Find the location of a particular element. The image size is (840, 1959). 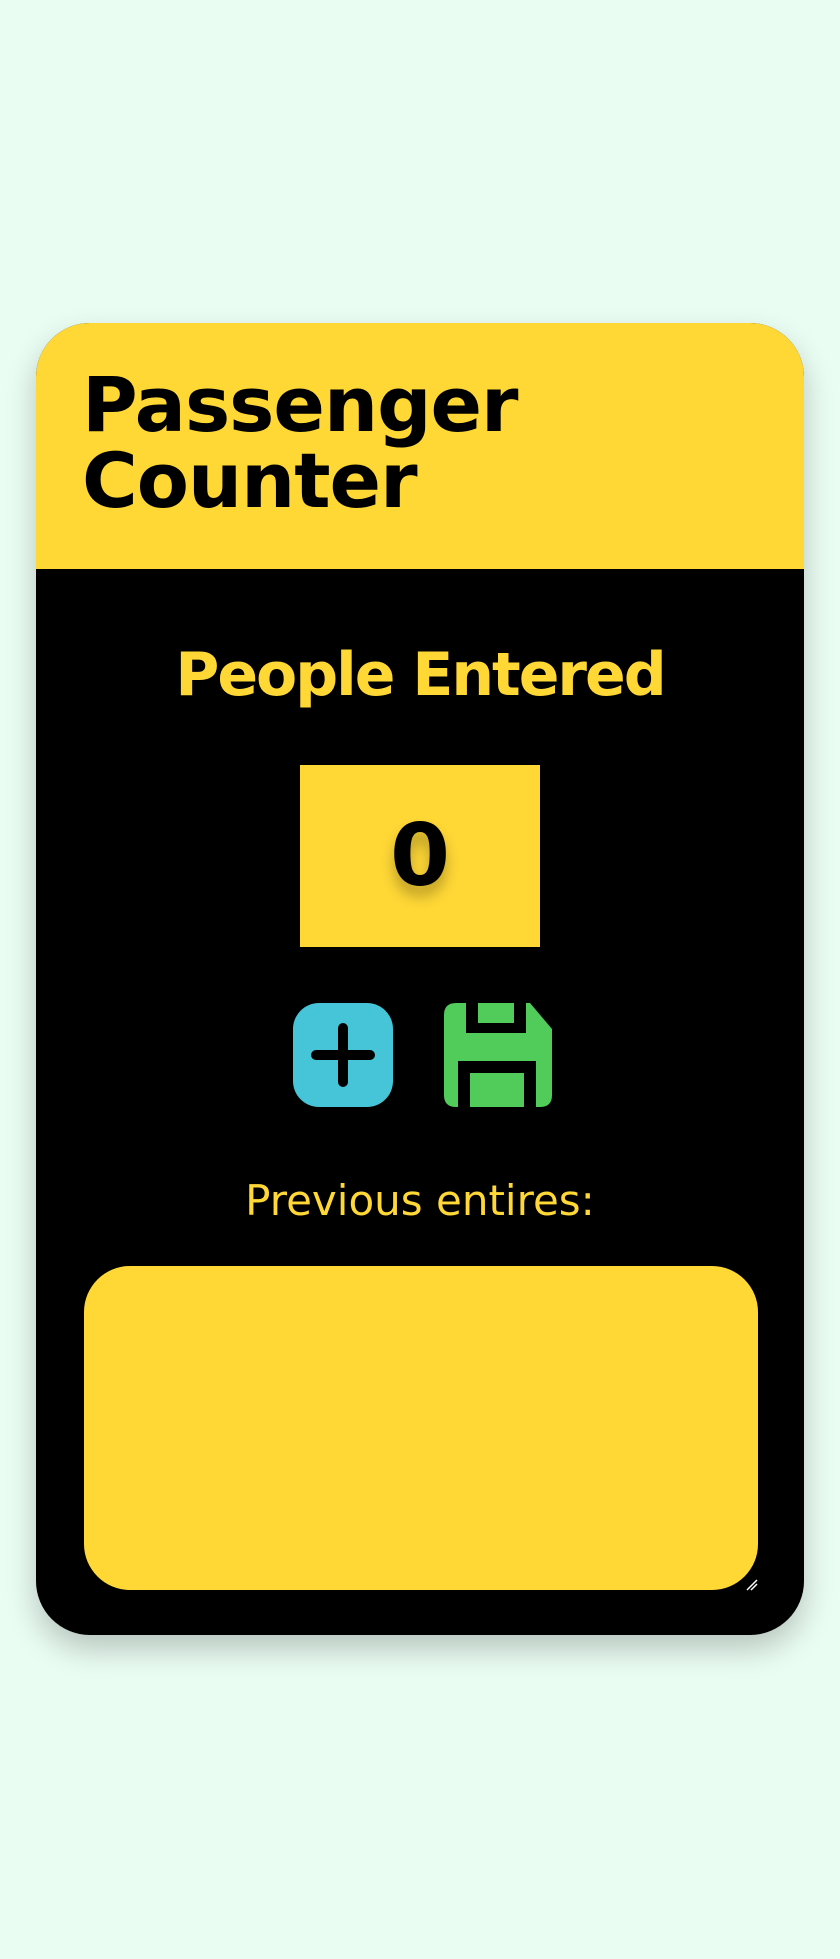

plus-square-icon is located at coordinates (343, 1055).